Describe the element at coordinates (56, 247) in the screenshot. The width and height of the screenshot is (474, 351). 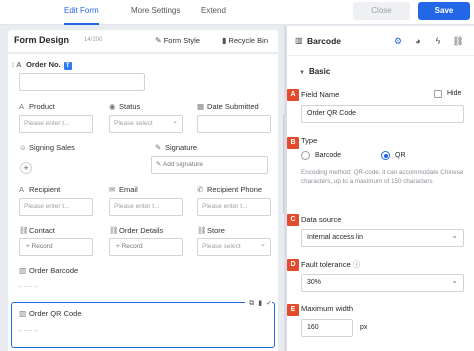
I see `contact-add-record-button: + Record` at that location.